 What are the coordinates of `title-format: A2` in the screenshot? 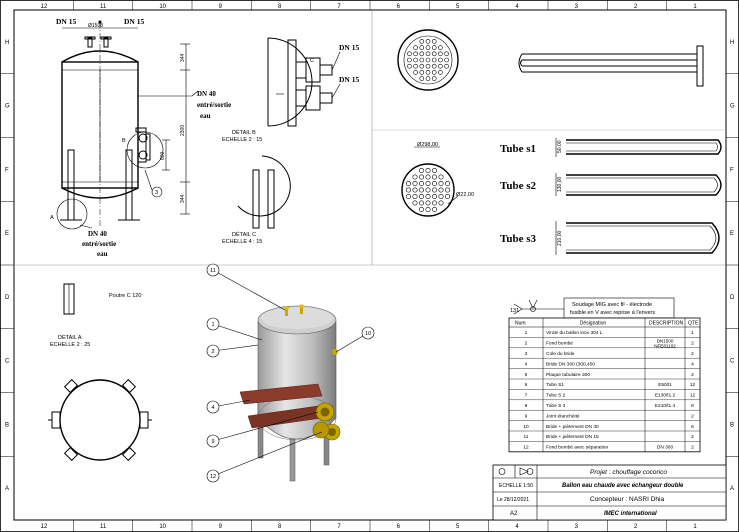 It's located at (514, 514).